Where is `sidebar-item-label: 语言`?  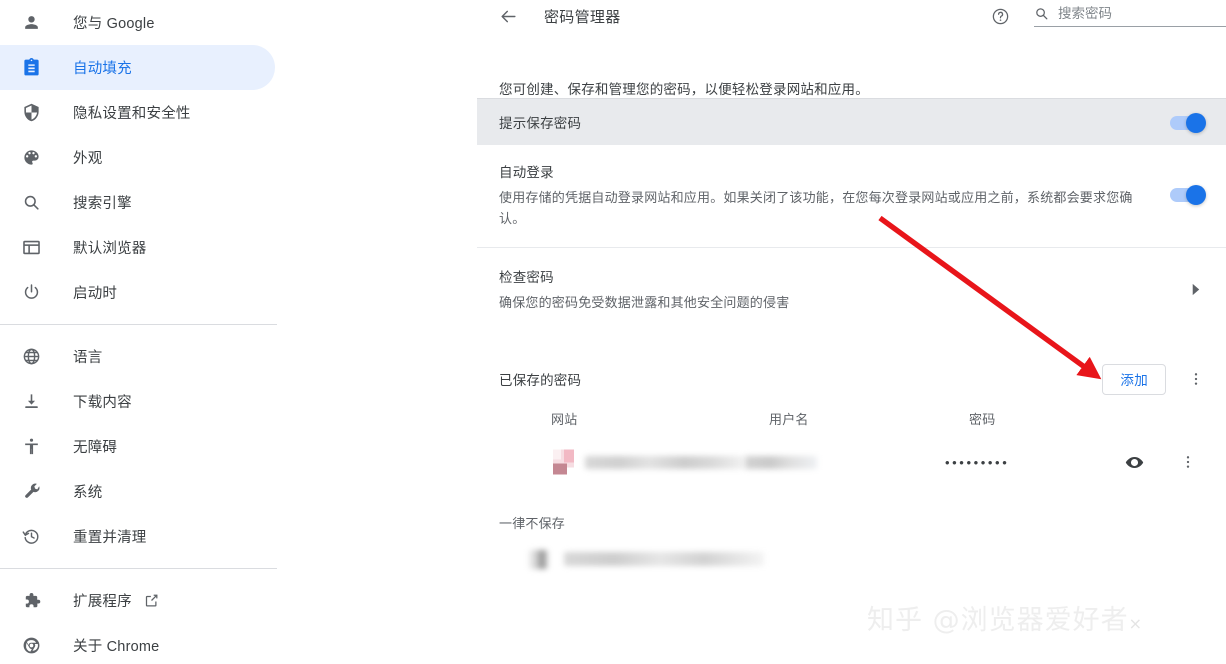 sidebar-item-label: 语言 is located at coordinates (88, 358).